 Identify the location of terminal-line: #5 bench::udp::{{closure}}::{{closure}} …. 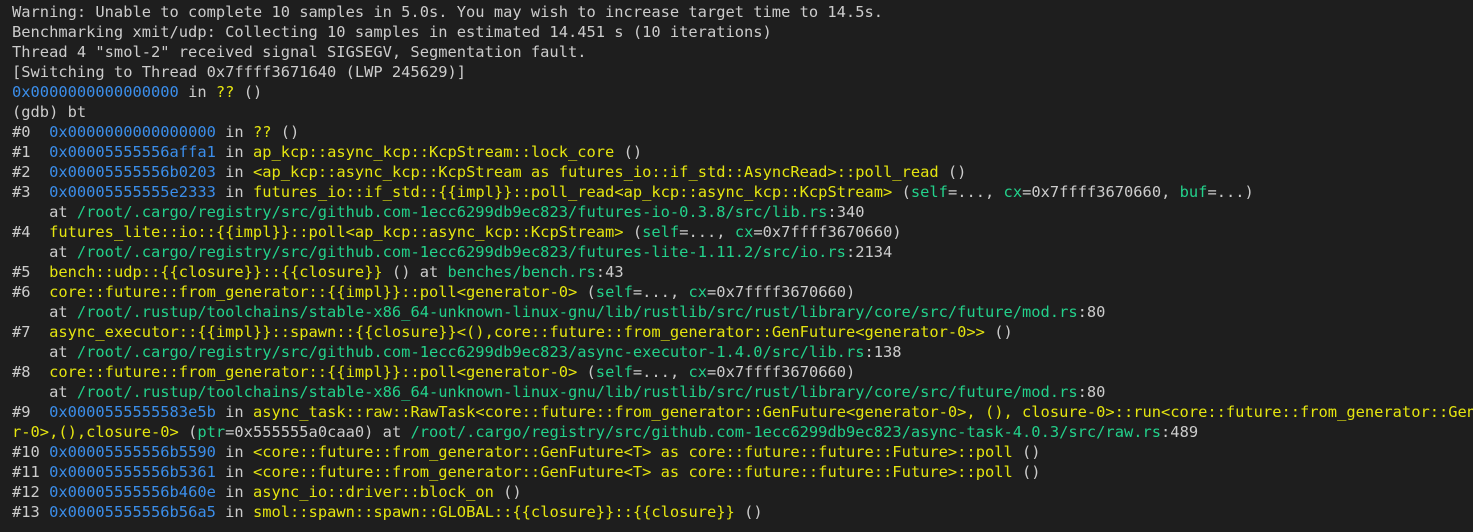
(742, 272).